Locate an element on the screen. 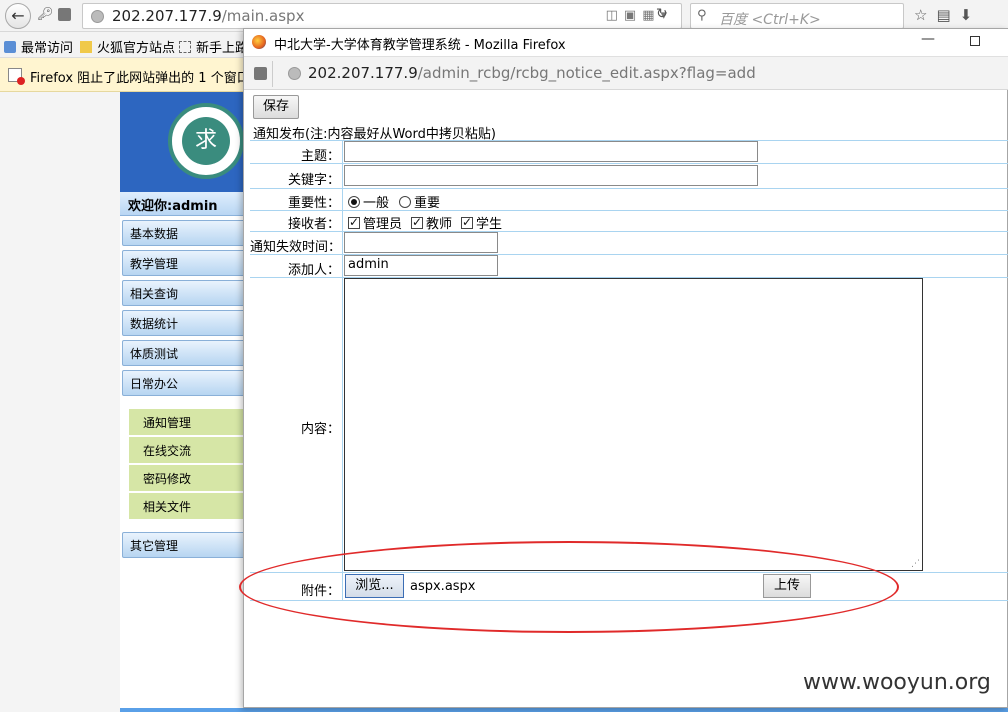 The width and height of the screenshot is (1008, 712). adder-label: 添加人： is located at coordinates (313, 270).